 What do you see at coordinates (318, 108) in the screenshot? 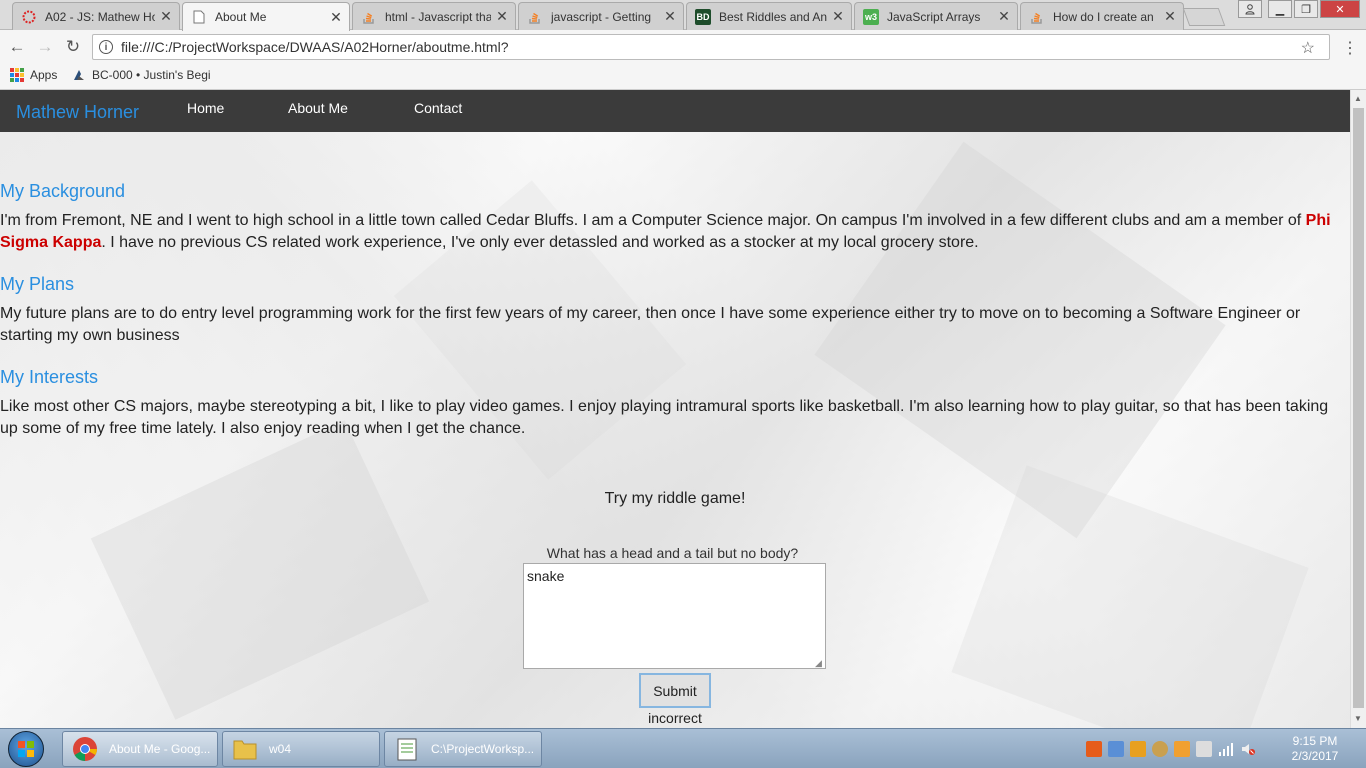
I see `nav-about-me: About Me` at bounding box center [318, 108].